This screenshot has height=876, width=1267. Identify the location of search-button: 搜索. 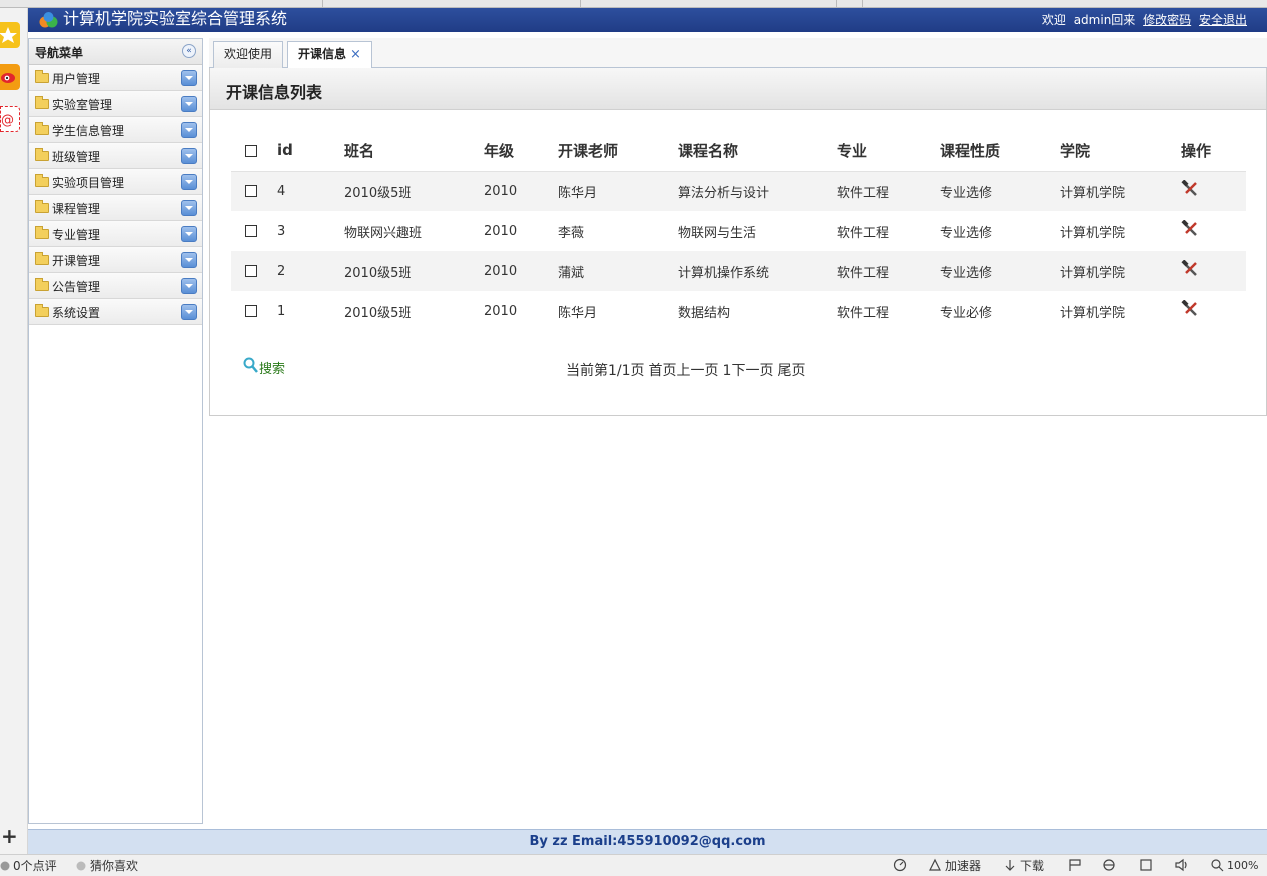
(264, 367).